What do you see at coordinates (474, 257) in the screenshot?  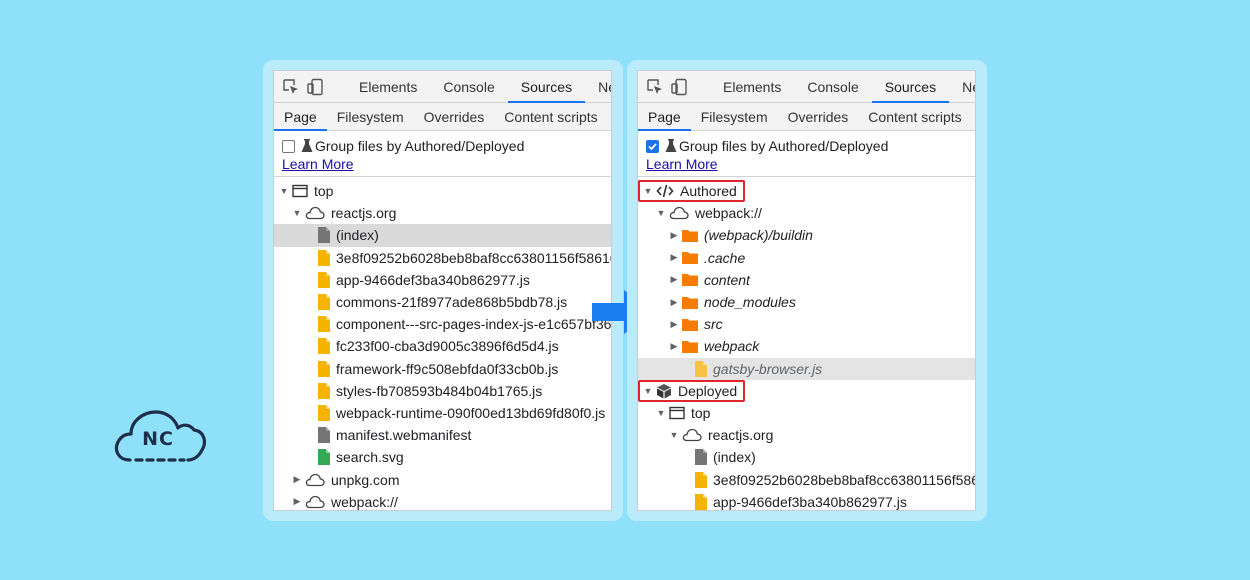 I see `tree-item-label: 3e8f09252b6028beb8baf8cc63801156f58616` at bounding box center [474, 257].